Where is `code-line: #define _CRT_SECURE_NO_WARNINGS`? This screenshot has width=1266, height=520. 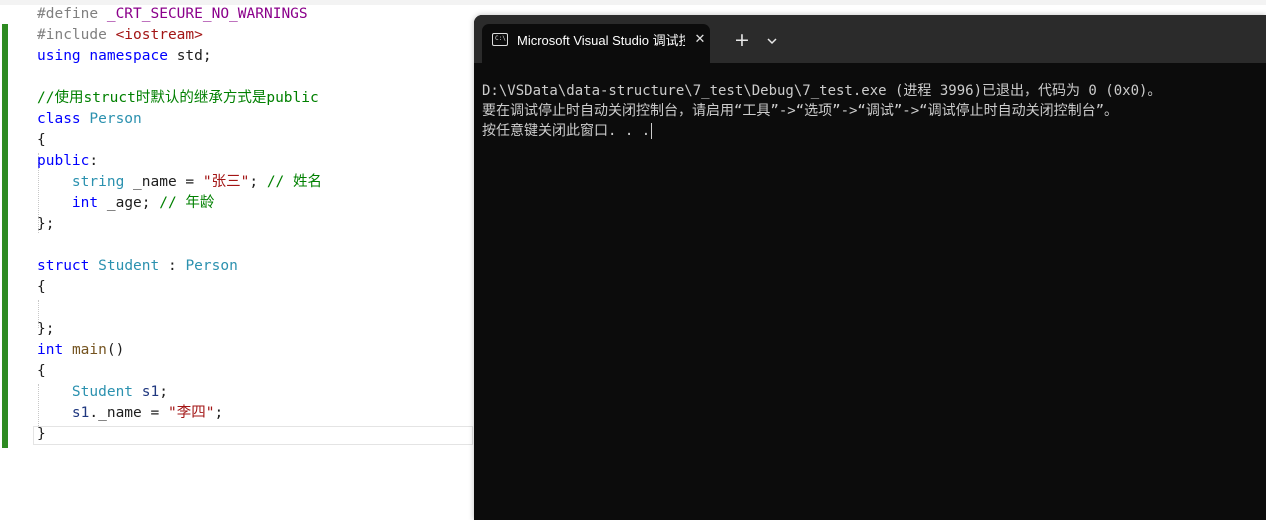 code-line: #define _CRT_SECURE_NO_WARNINGS is located at coordinates (172, 14).